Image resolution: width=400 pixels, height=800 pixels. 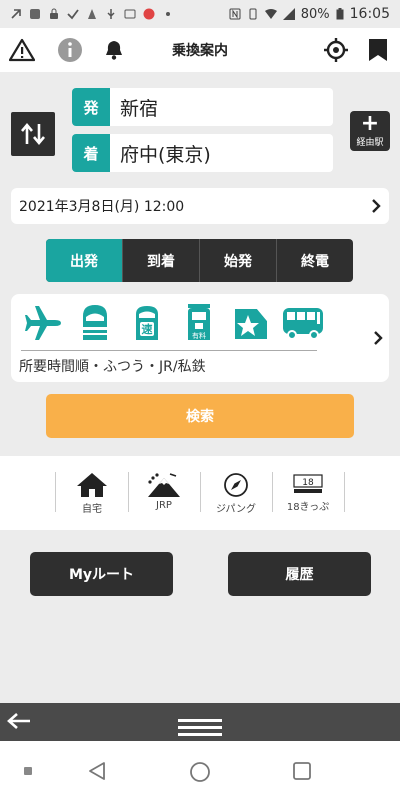 I want to click on info-icon, so click(x=70, y=50).